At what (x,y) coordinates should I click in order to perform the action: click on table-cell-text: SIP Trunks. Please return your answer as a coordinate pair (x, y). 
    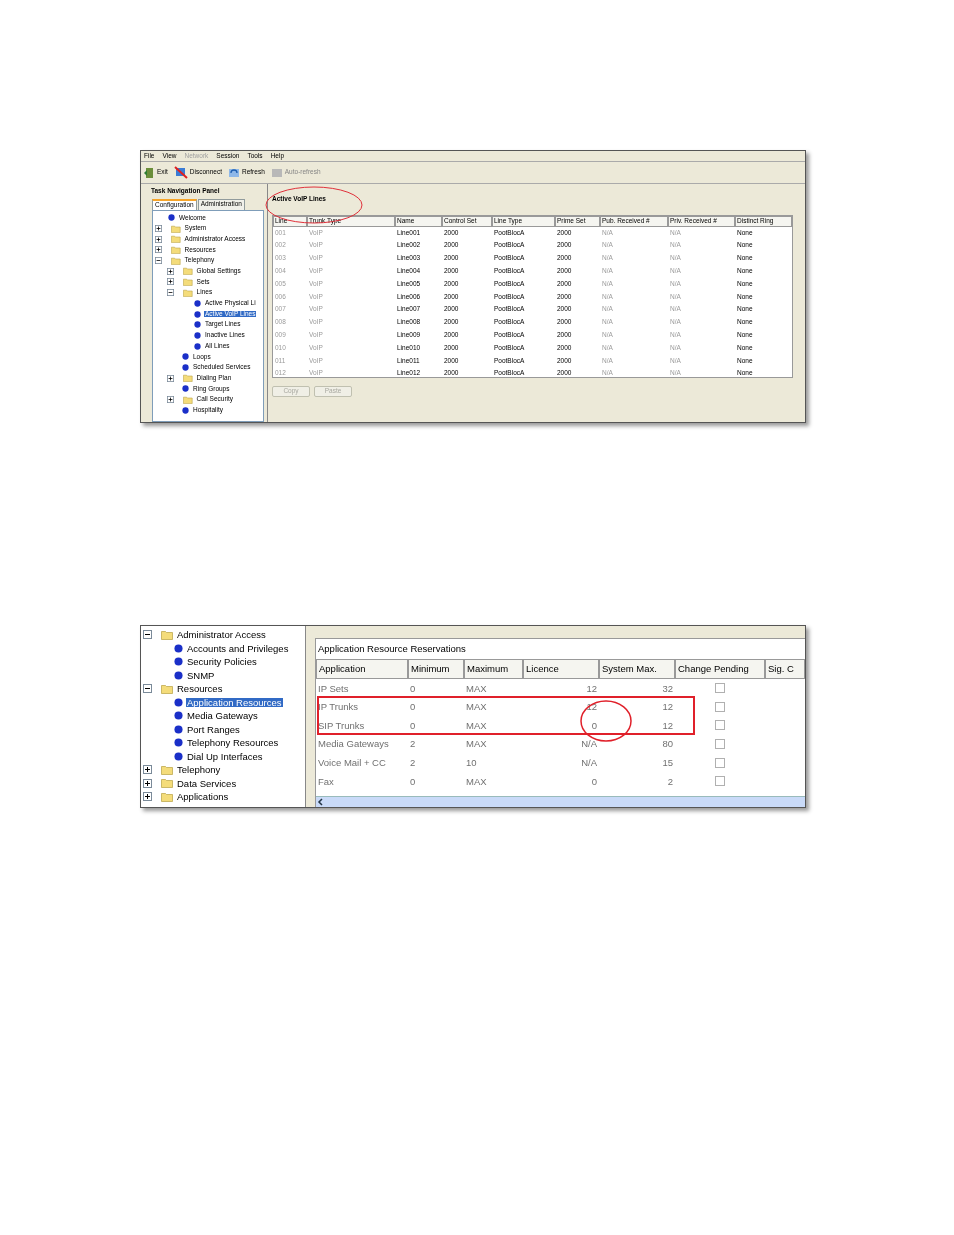
    Looking at the image, I should click on (341, 725).